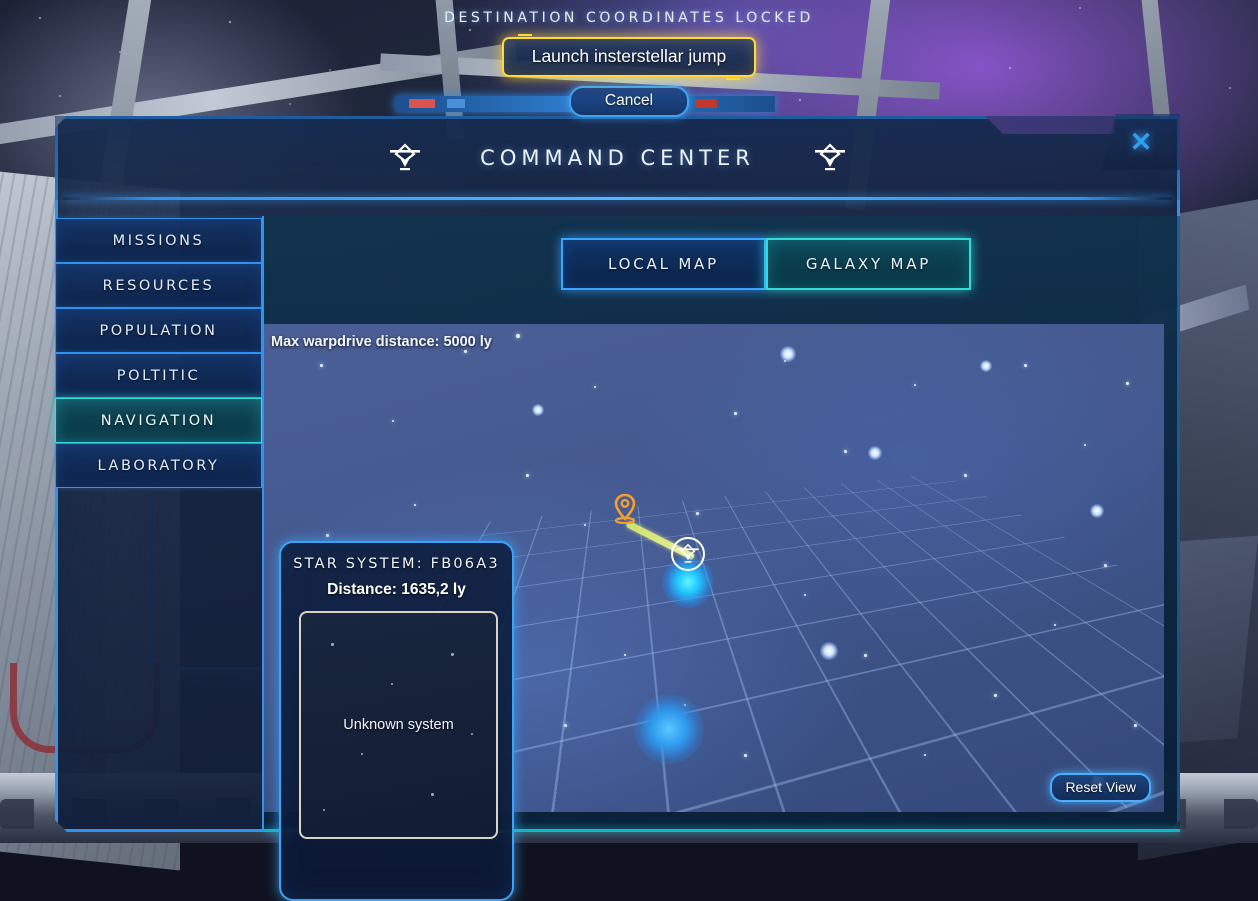 Image resolution: width=1258 pixels, height=901 pixels. Describe the element at coordinates (625, 509) in the screenshot. I see `map-pin-icon` at that location.